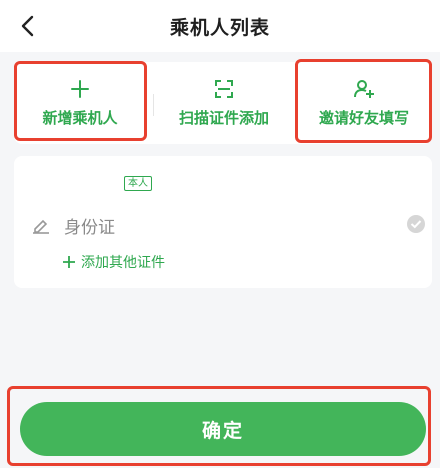 This screenshot has height=468, width=440. Describe the element at coordinates (229, 226) in the screenshot. I see `id-type-row: 身份证` at that location.